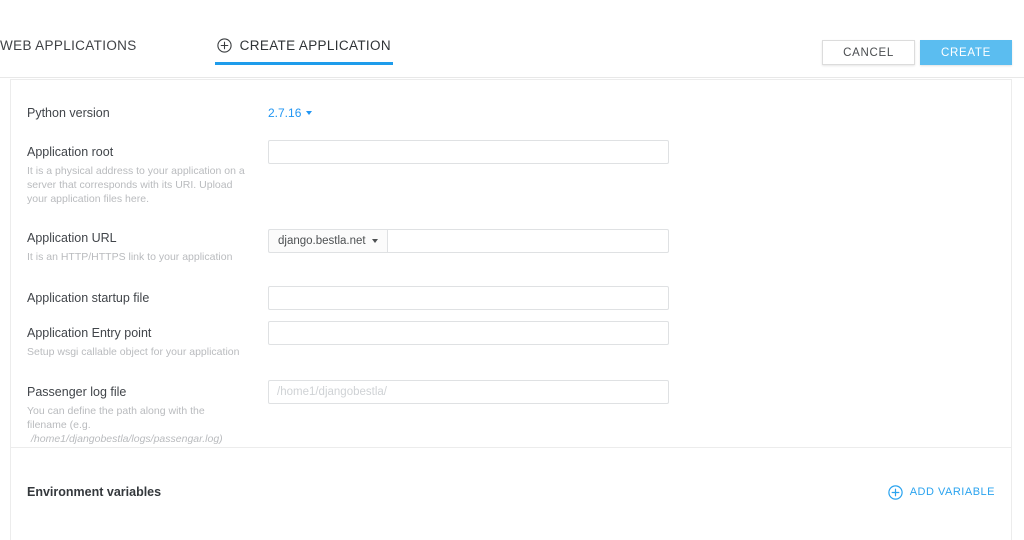 This screenshot has height=540, width=1024. I want to click on application-entry-point-label: Application Entry point, so click(89, 333).